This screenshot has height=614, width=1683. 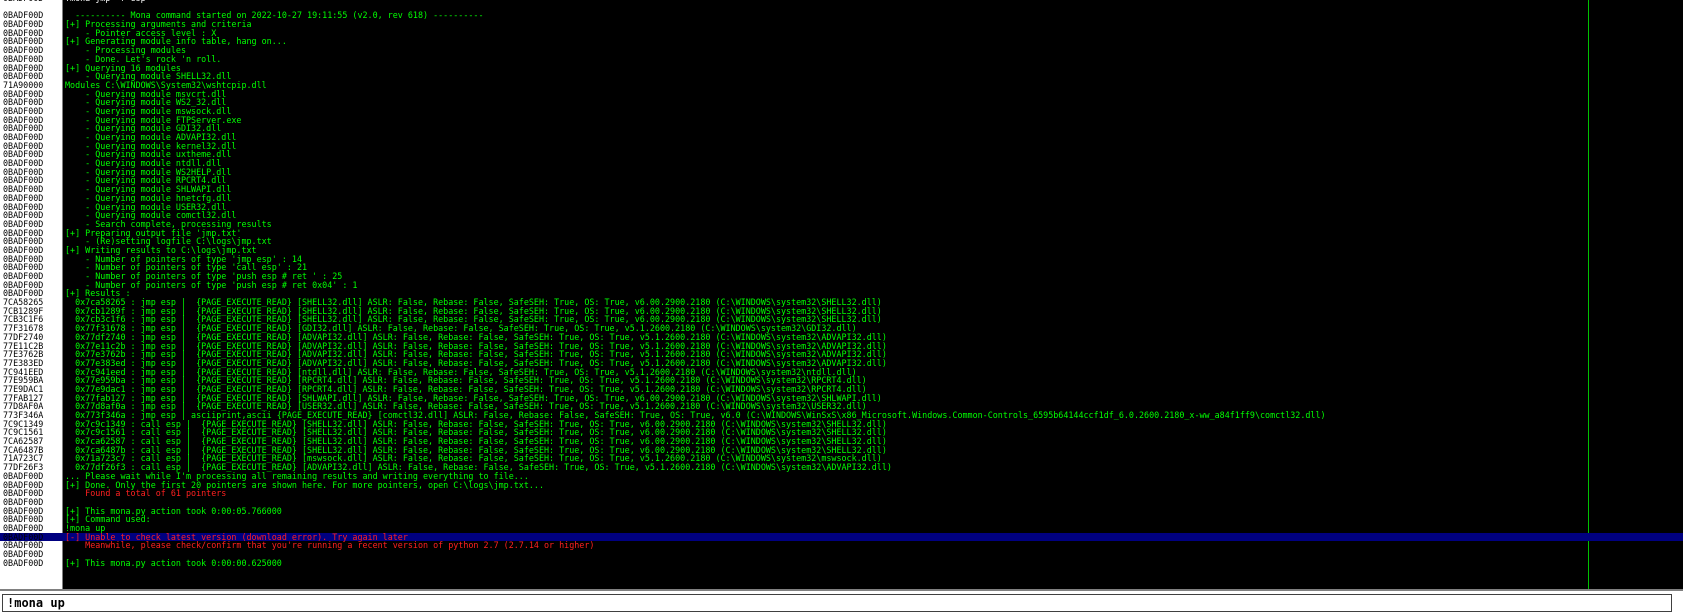 What do you see at coordinates (841, 68) in the screenshot?
I see `log-line: 0BADF00D [+] Querying 16 modules` at bounding box center [841, 68].